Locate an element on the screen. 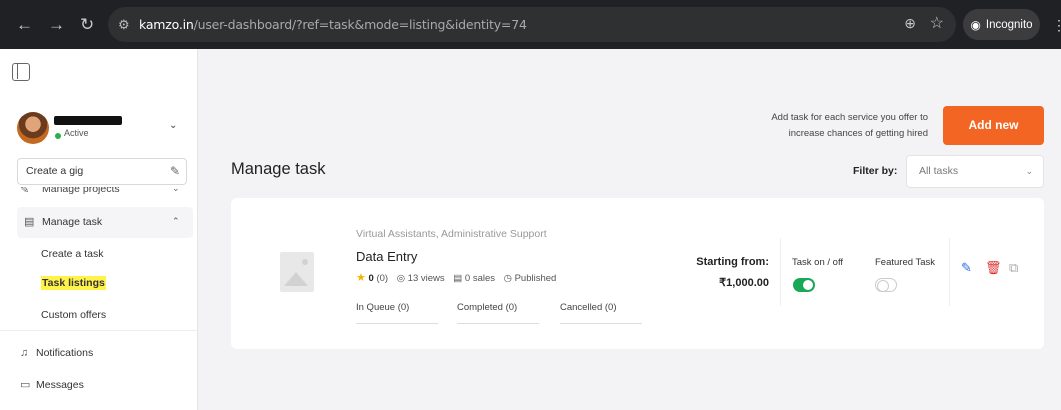  forward-arrow-icon: → is located at coordinates (56, 24).